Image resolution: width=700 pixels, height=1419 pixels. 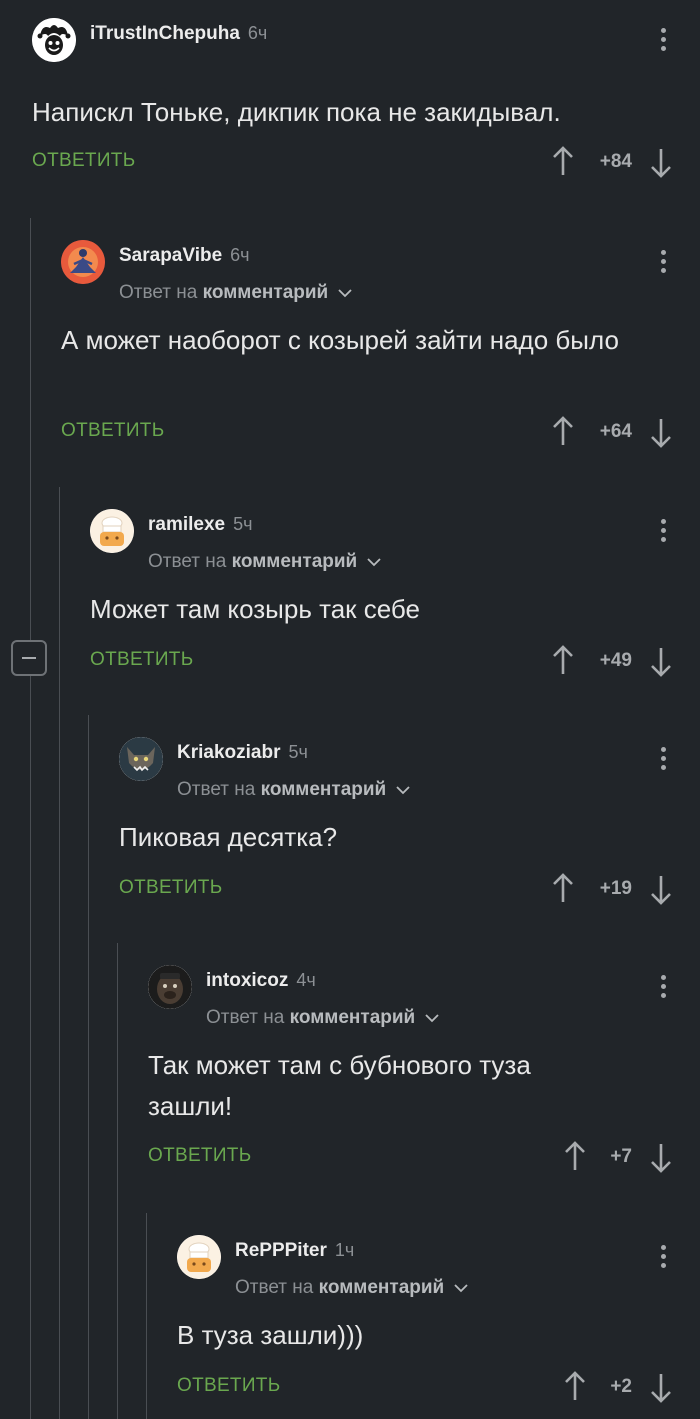 What do you see at coordinates (615, 431) in the screenshot?
I see `rating-count: +64` at bounding box center [615, 431].